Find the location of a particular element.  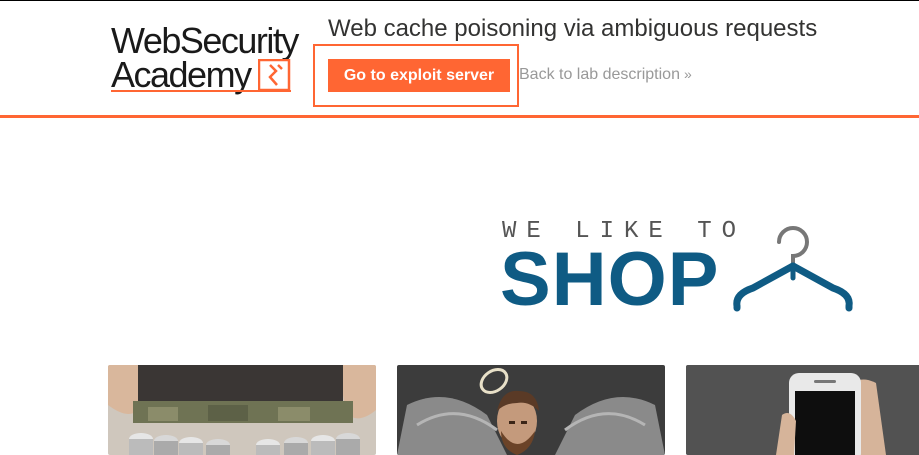

product-photo-angel is located at coordinates (531, 410).